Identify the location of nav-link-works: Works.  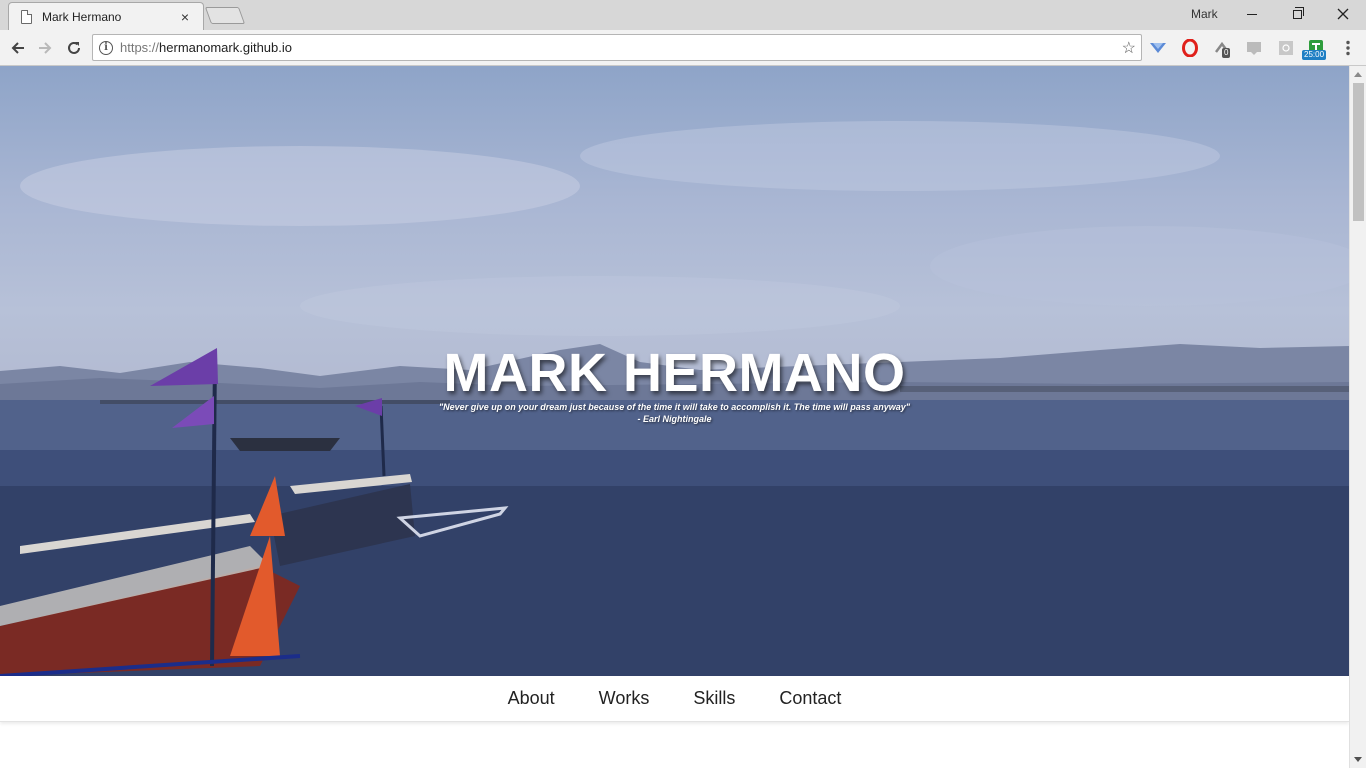
(624, 698).